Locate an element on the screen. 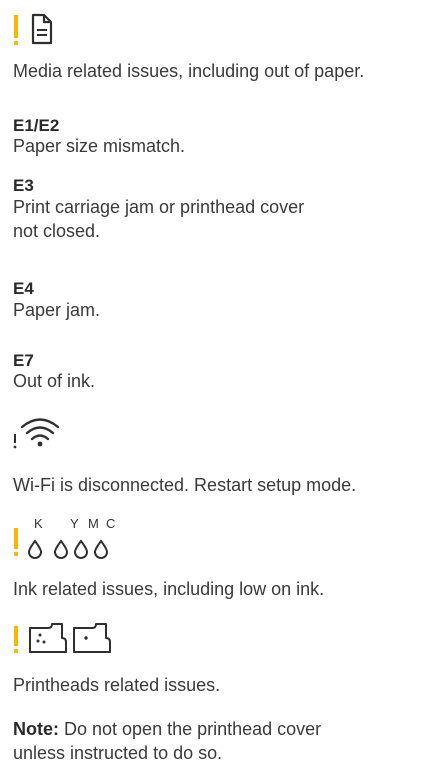 This screenshot has height=764, width=431. ink-drop-icon is located at coordinates (68, 549).